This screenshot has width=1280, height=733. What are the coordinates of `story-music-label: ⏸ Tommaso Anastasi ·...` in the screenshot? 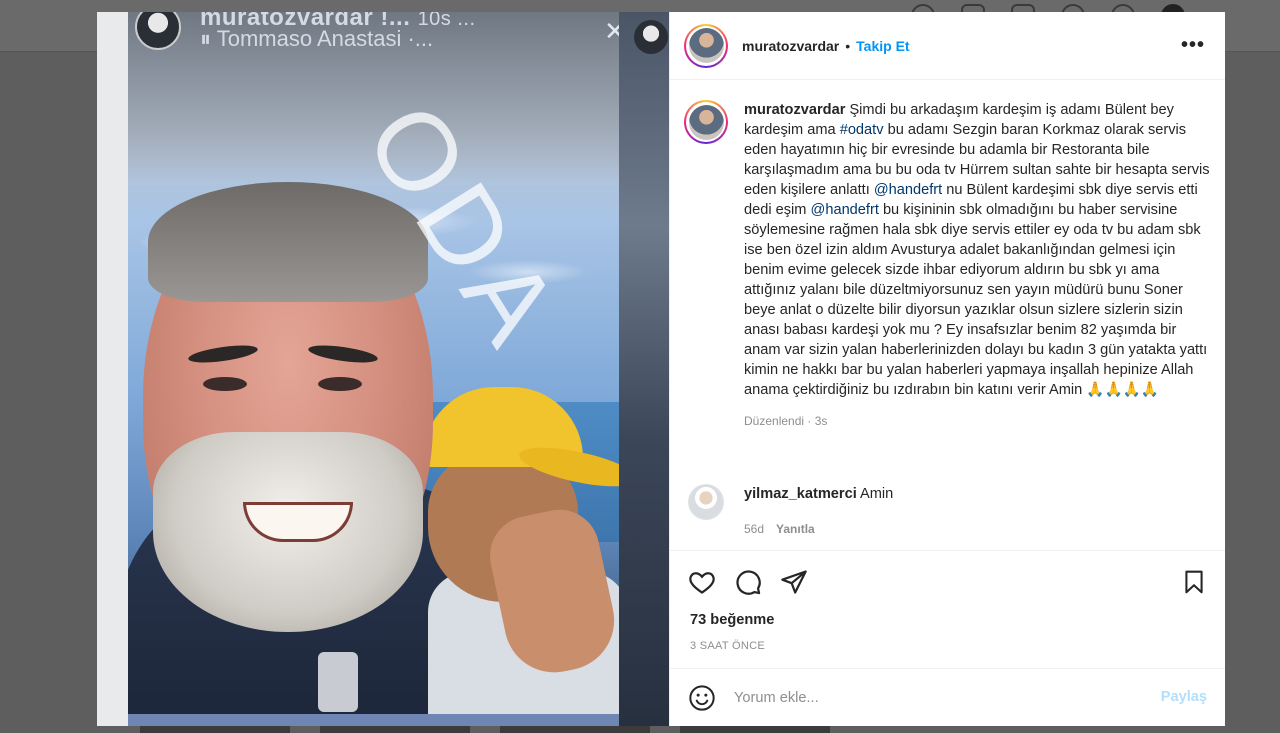 It's located at (317, 38).